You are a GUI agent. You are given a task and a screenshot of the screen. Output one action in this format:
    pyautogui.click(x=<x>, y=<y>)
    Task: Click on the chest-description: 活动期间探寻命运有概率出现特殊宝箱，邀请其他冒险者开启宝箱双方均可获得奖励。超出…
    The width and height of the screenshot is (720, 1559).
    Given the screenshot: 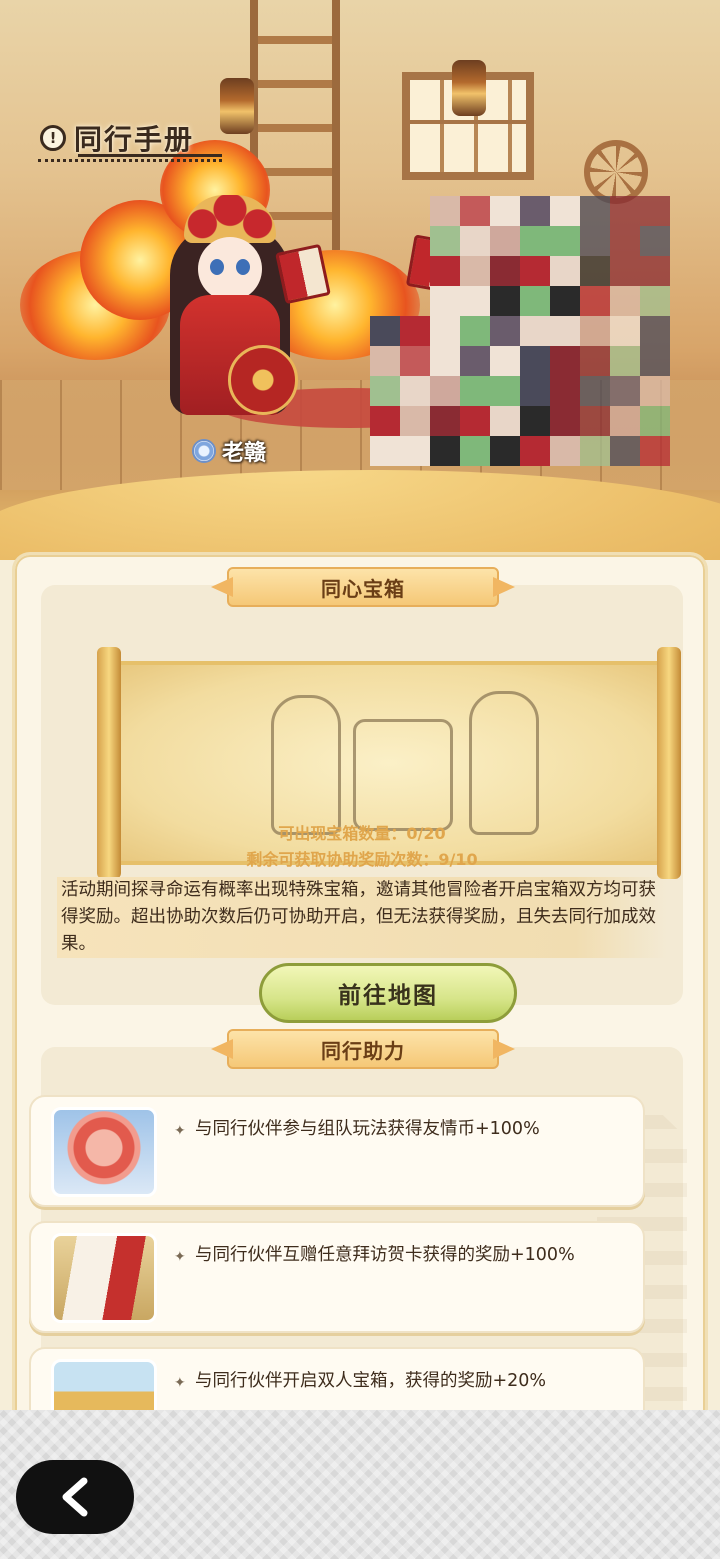 What is the action you would take?
    pyautogui.click(x=362, y=917)
    